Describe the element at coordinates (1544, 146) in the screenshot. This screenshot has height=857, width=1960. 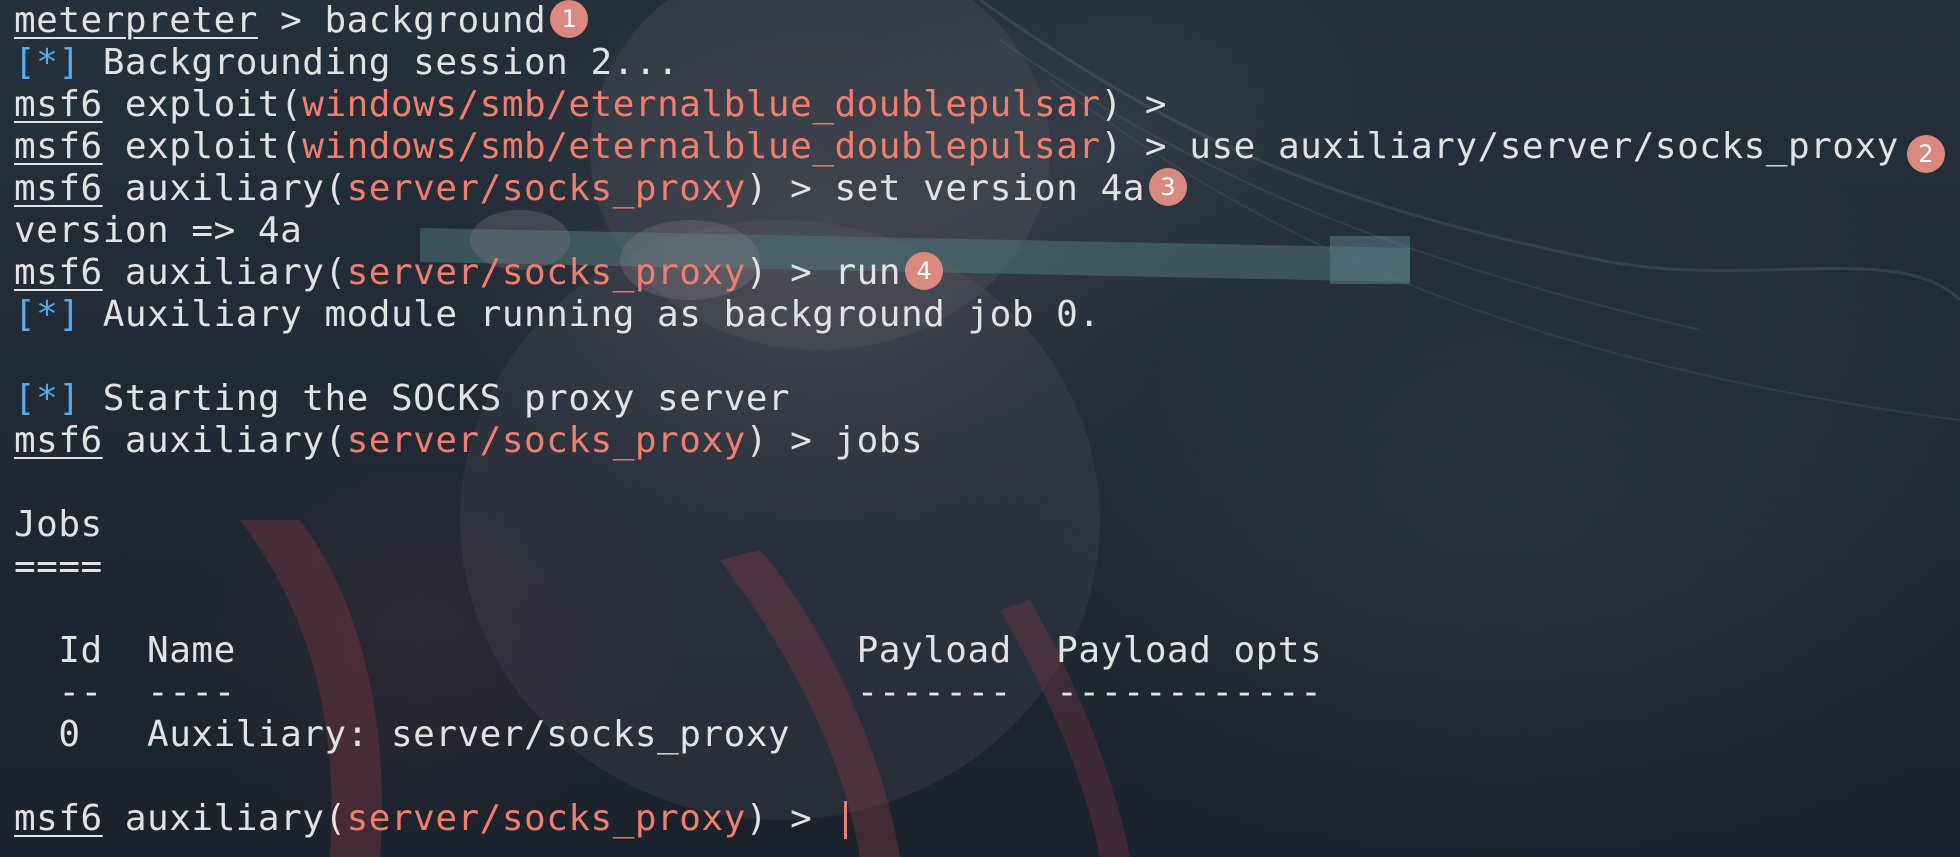
I see `command-text: use auxiliary/server/socks_proxy` at that location.